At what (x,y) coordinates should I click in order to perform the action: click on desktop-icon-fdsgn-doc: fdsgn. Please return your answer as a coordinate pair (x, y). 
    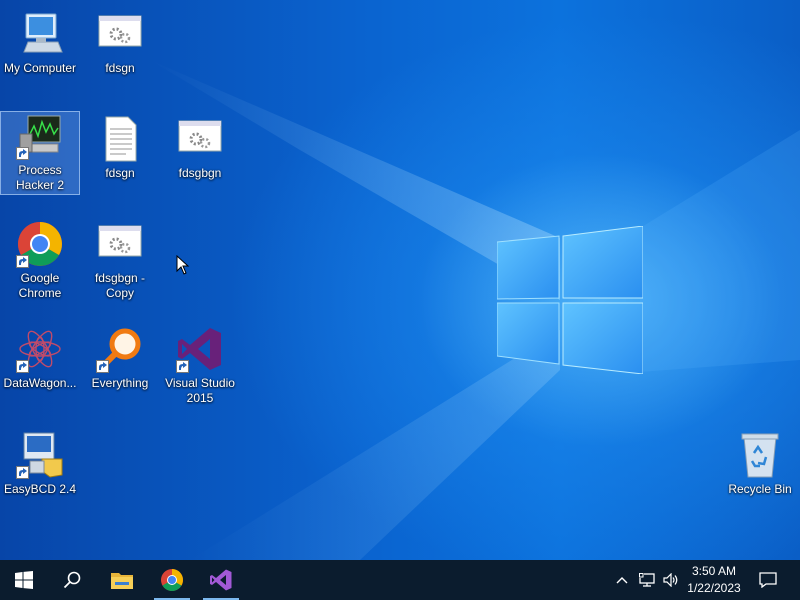
    Looking at the image, I should click on (120, 148).